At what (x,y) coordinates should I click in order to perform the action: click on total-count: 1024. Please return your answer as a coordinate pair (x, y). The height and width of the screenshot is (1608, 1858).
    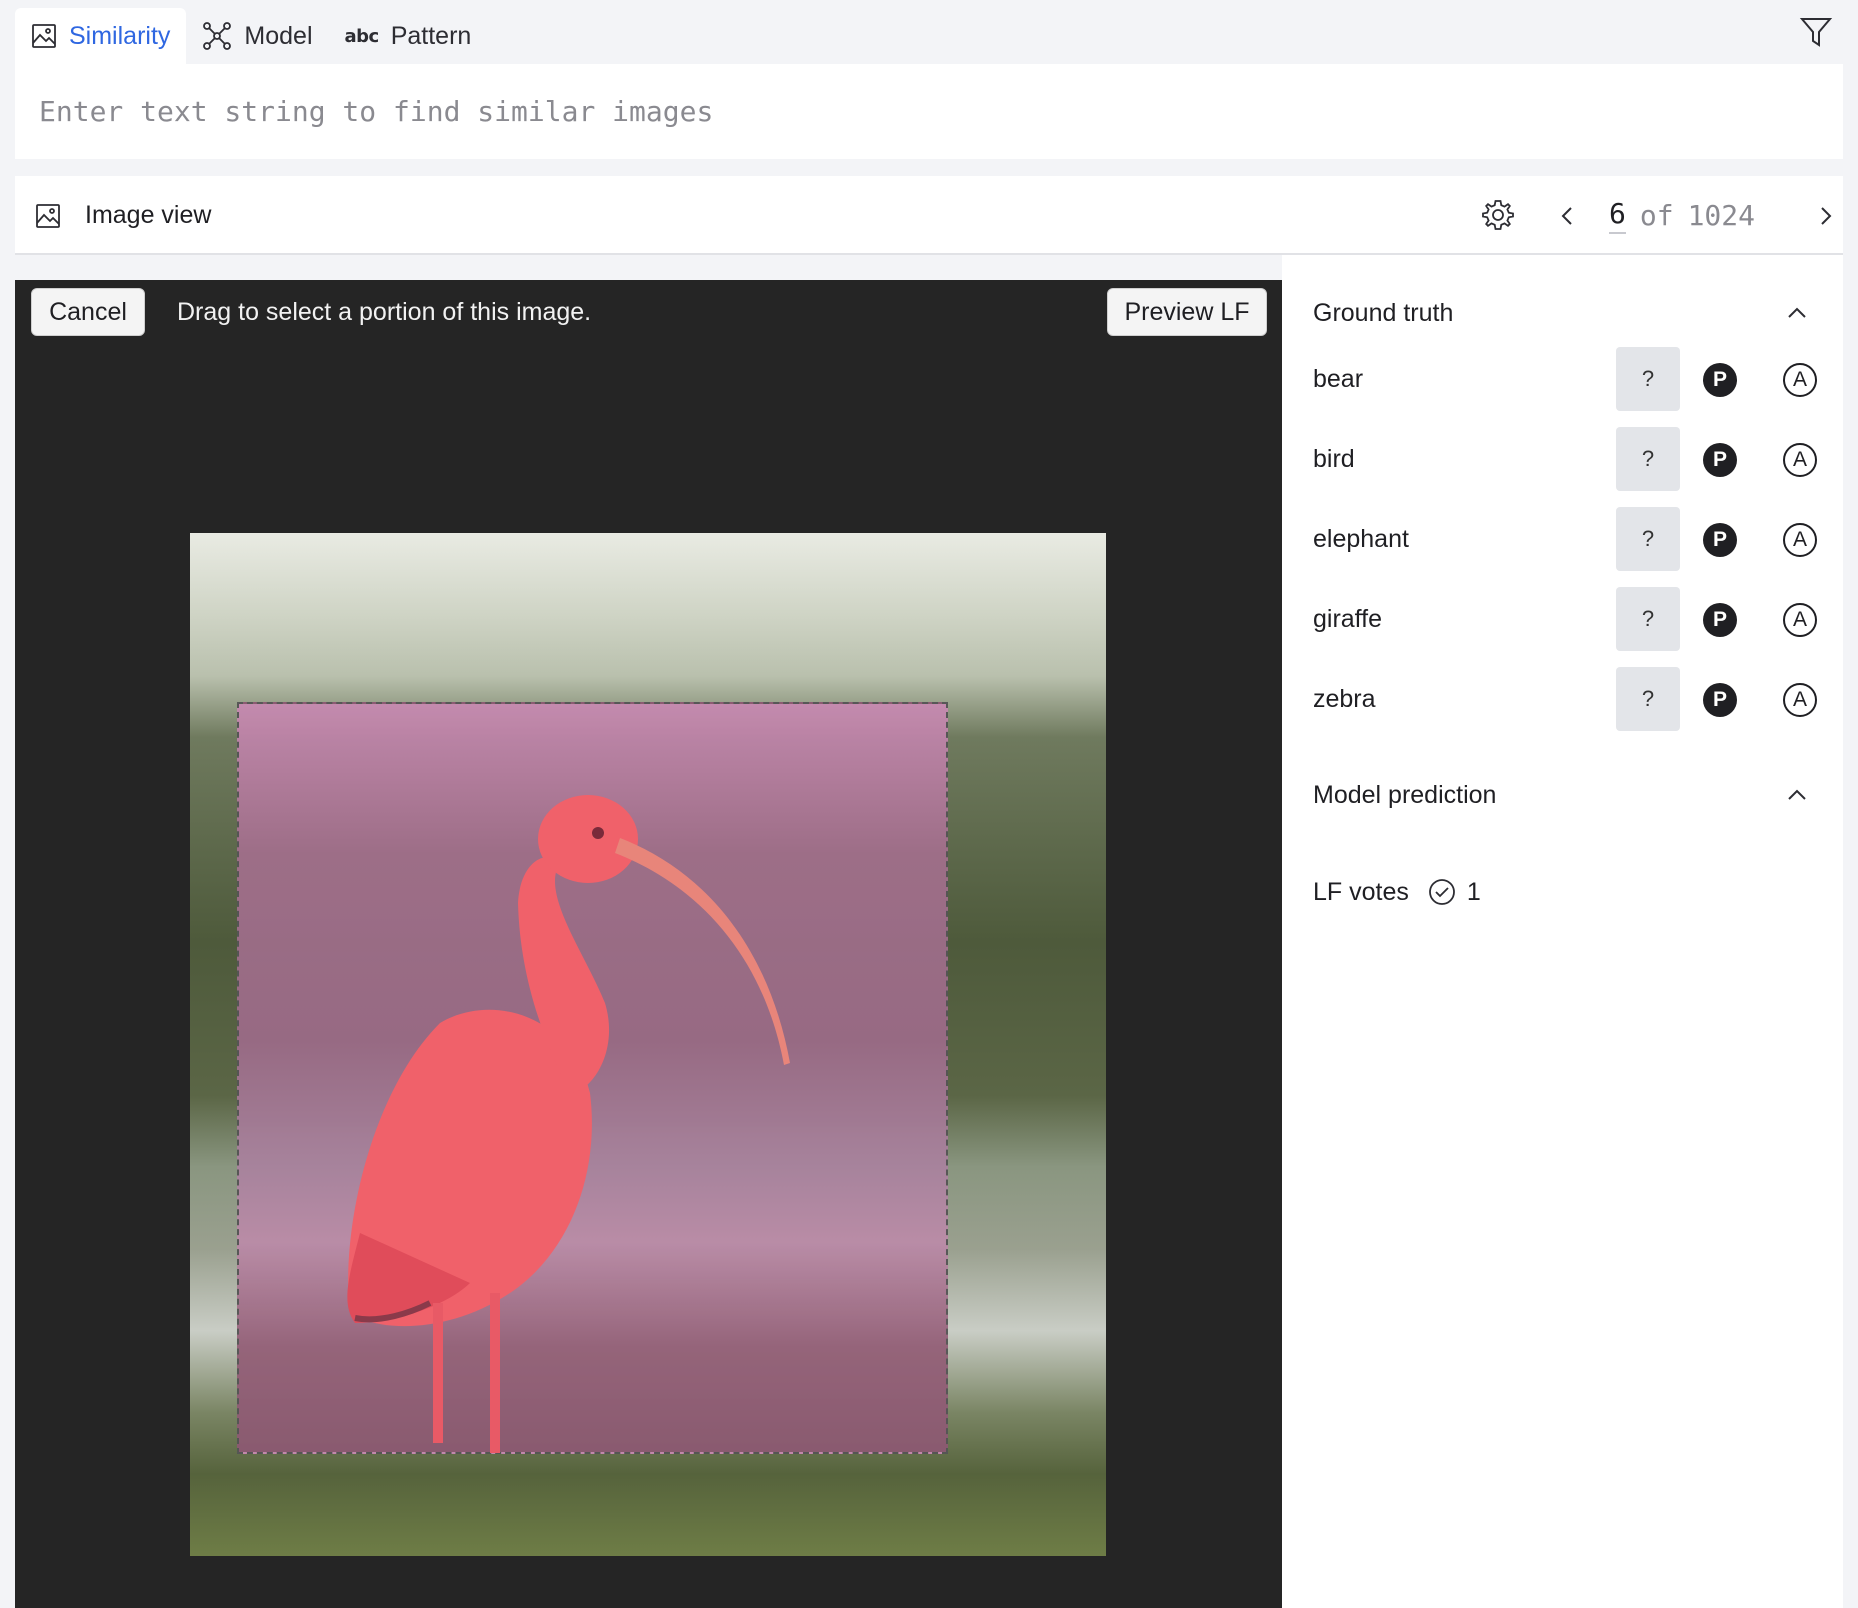
    Looking at the image, I should click on (1721, 215).